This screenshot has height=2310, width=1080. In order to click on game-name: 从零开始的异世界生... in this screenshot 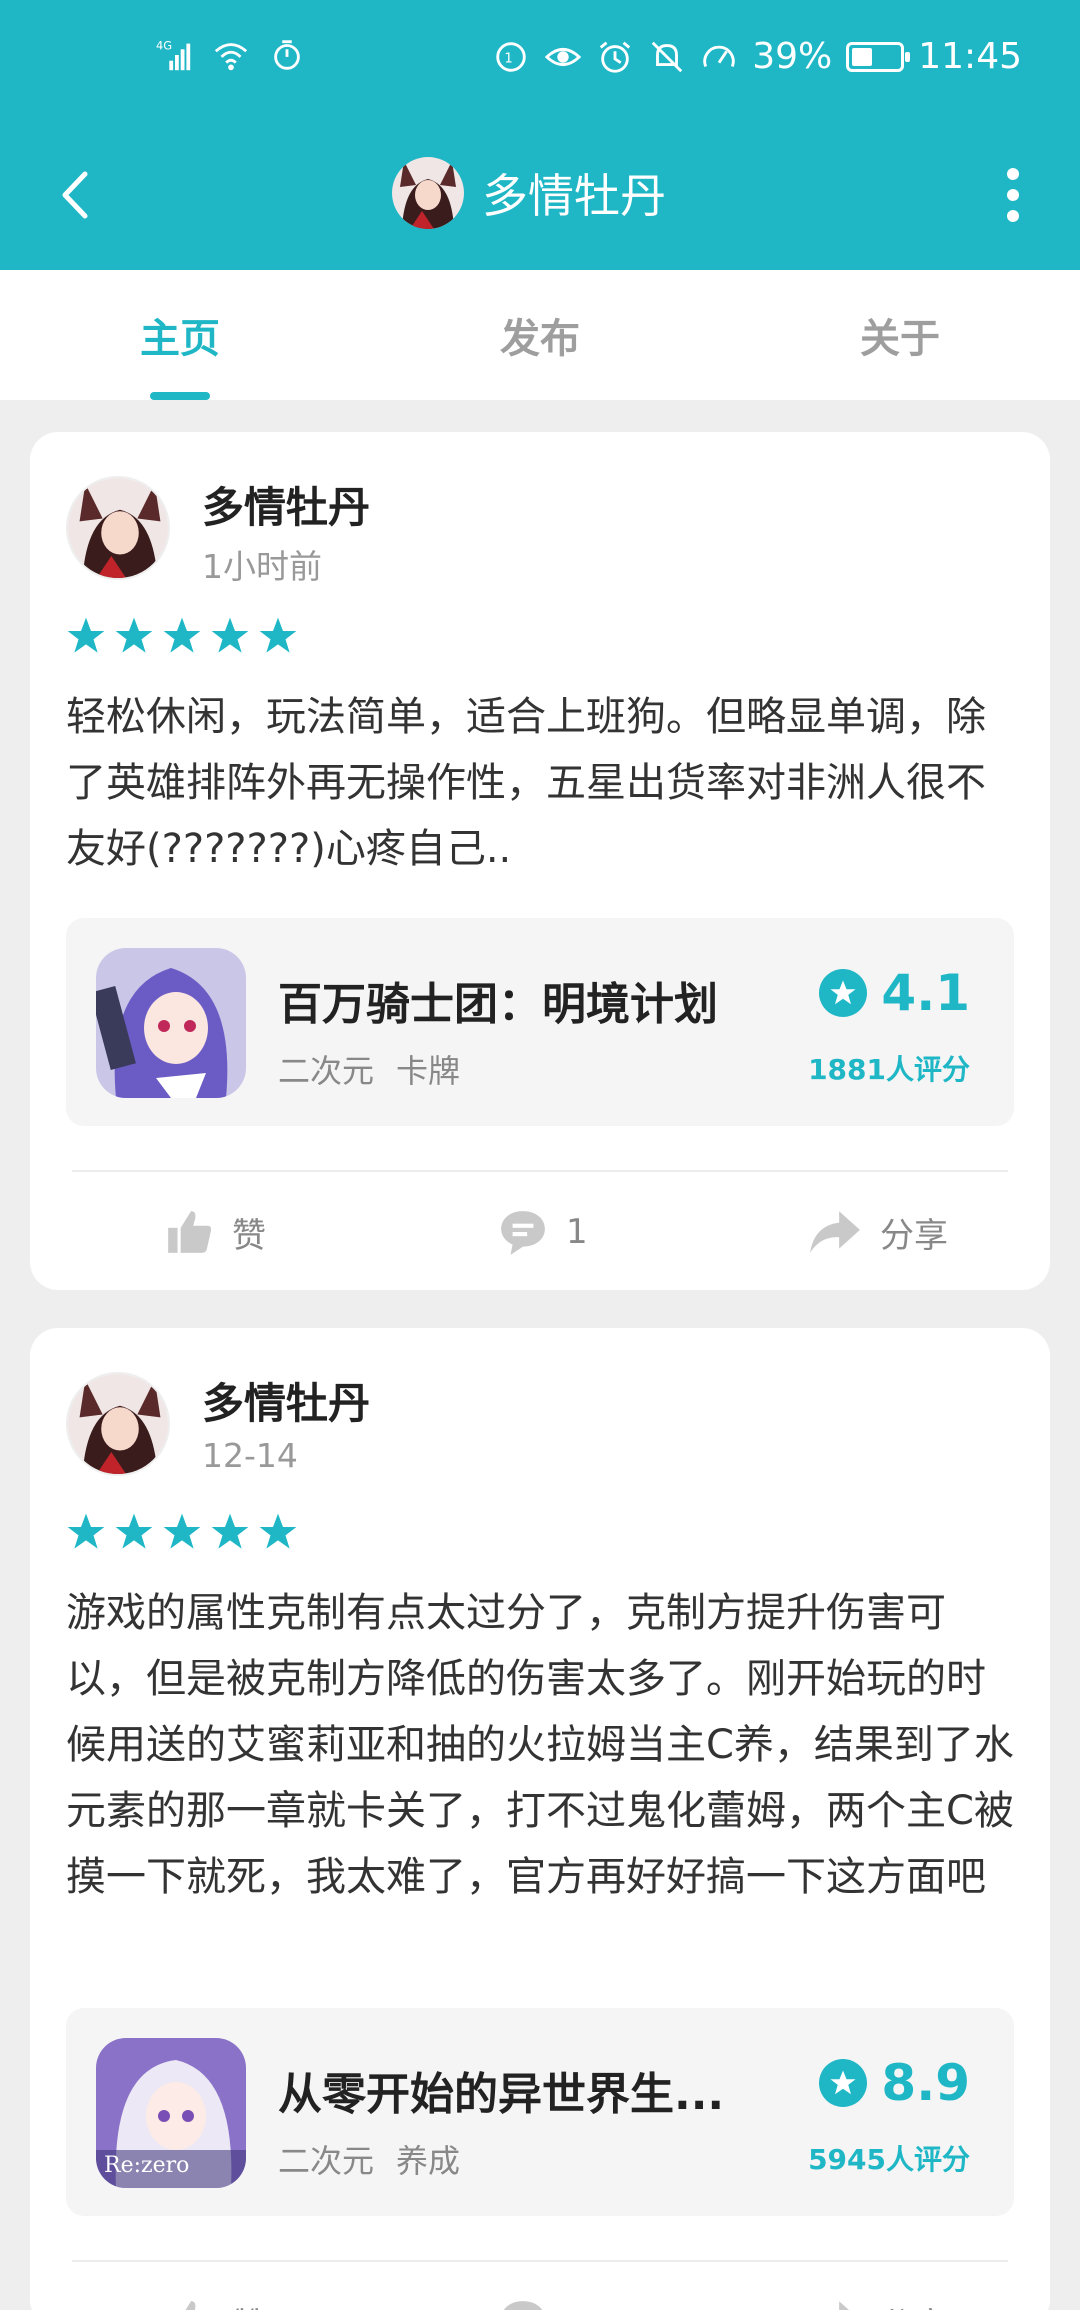, I will do `click(501, 2094)`.